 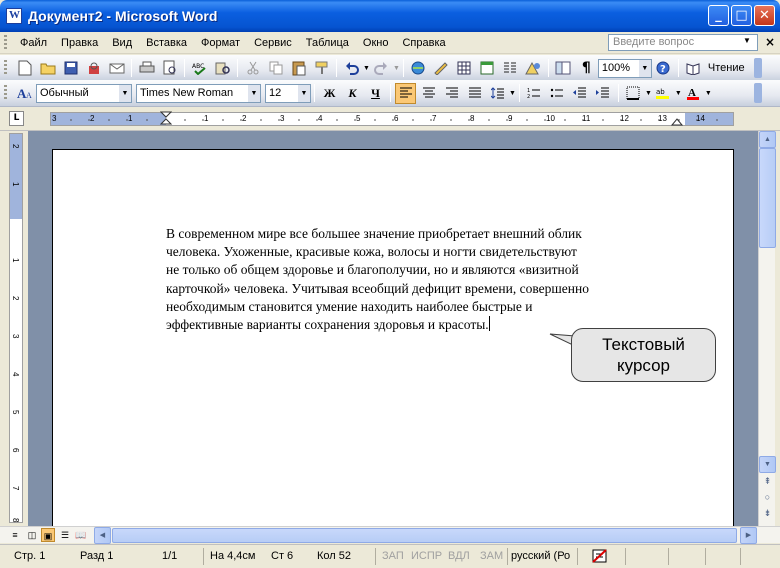 I want to click on redo-icon, so click(x=381, y=68).